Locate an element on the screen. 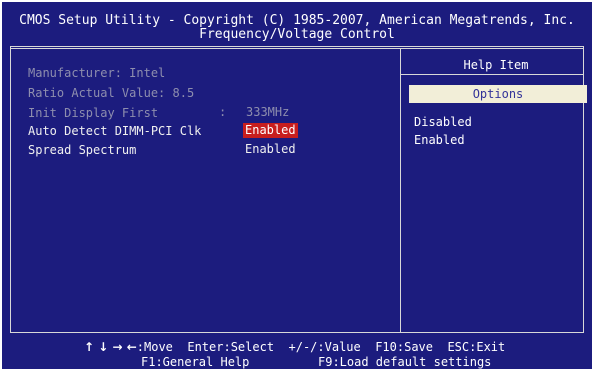 The width and height of the screenshot is (594, 371). header-subtitle: Frequency/Voltage Control is located at coordinates (297, 34).